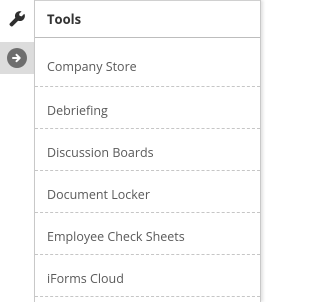 The image size is (320, 302). What do you see at coordinates (147, 276) in the screenshot?
I see `menu-item-iforms-cloud: iForms Cloud` at bounding box center [147, 276].